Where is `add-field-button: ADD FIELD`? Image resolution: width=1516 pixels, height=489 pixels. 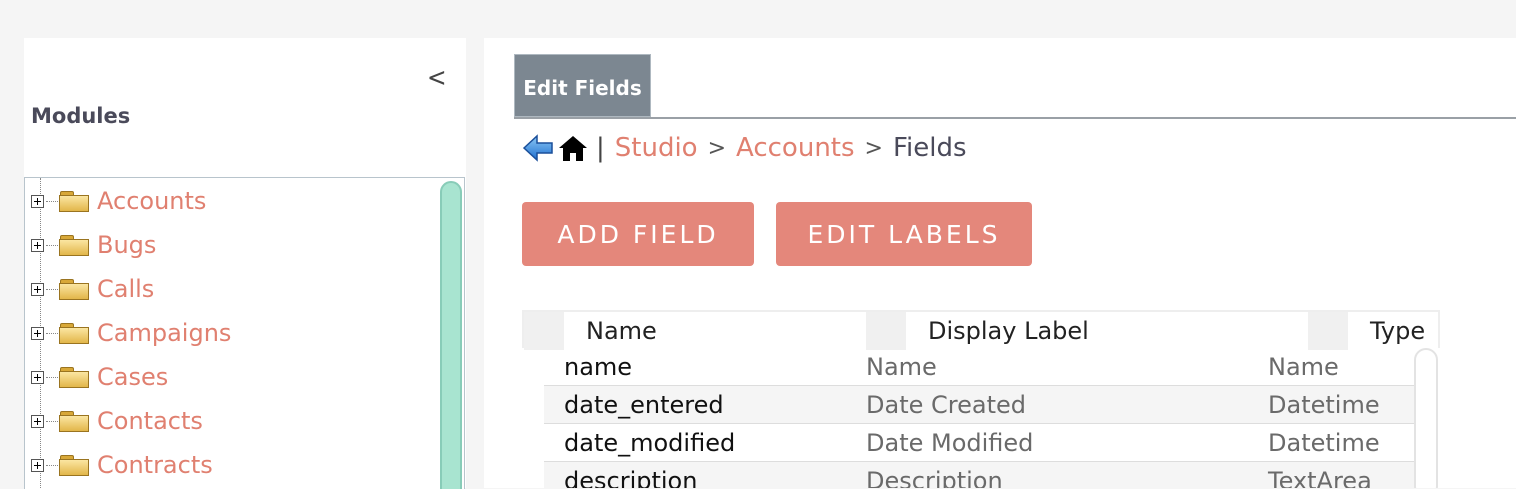
add-field-button: ADD FIELD is located at coordinates (638, 234).